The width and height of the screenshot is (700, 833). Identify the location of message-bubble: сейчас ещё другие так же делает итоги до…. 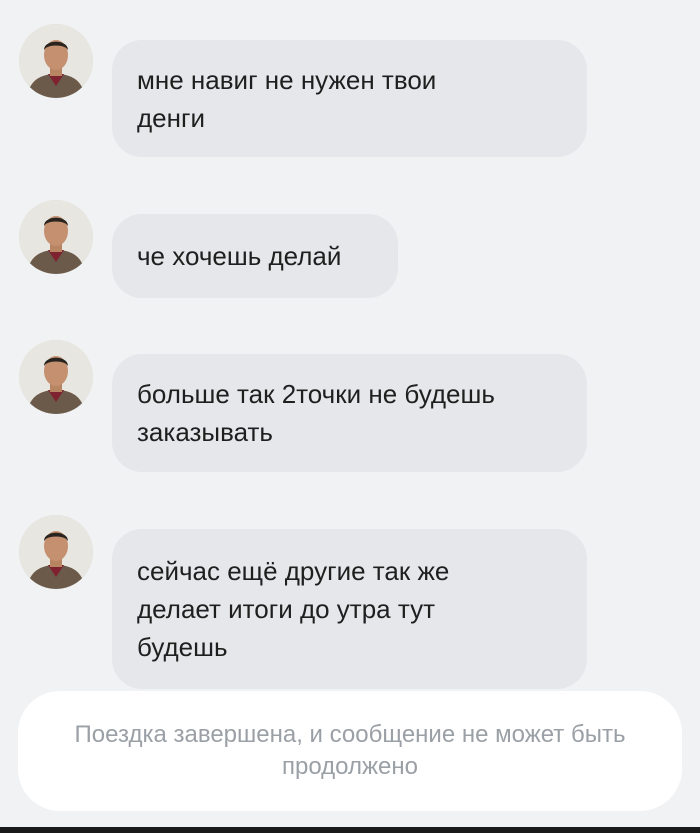
(349, 609).